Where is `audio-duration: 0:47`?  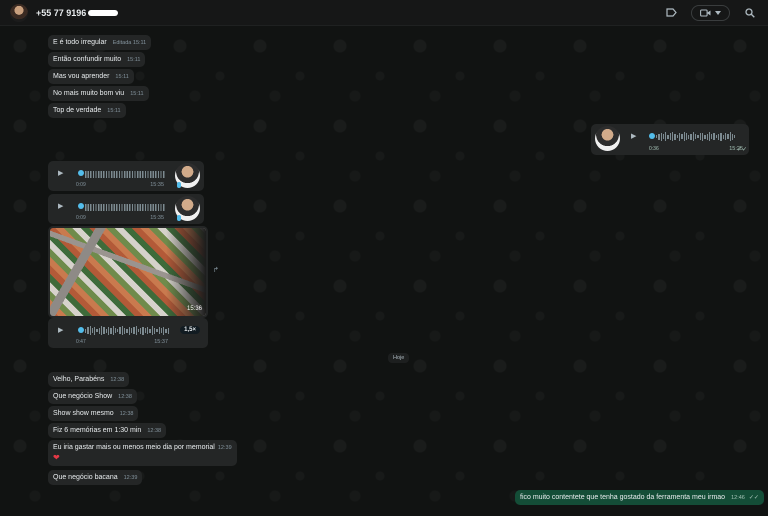 audio-duration: 0:47 is located at coordinates (81, 342).